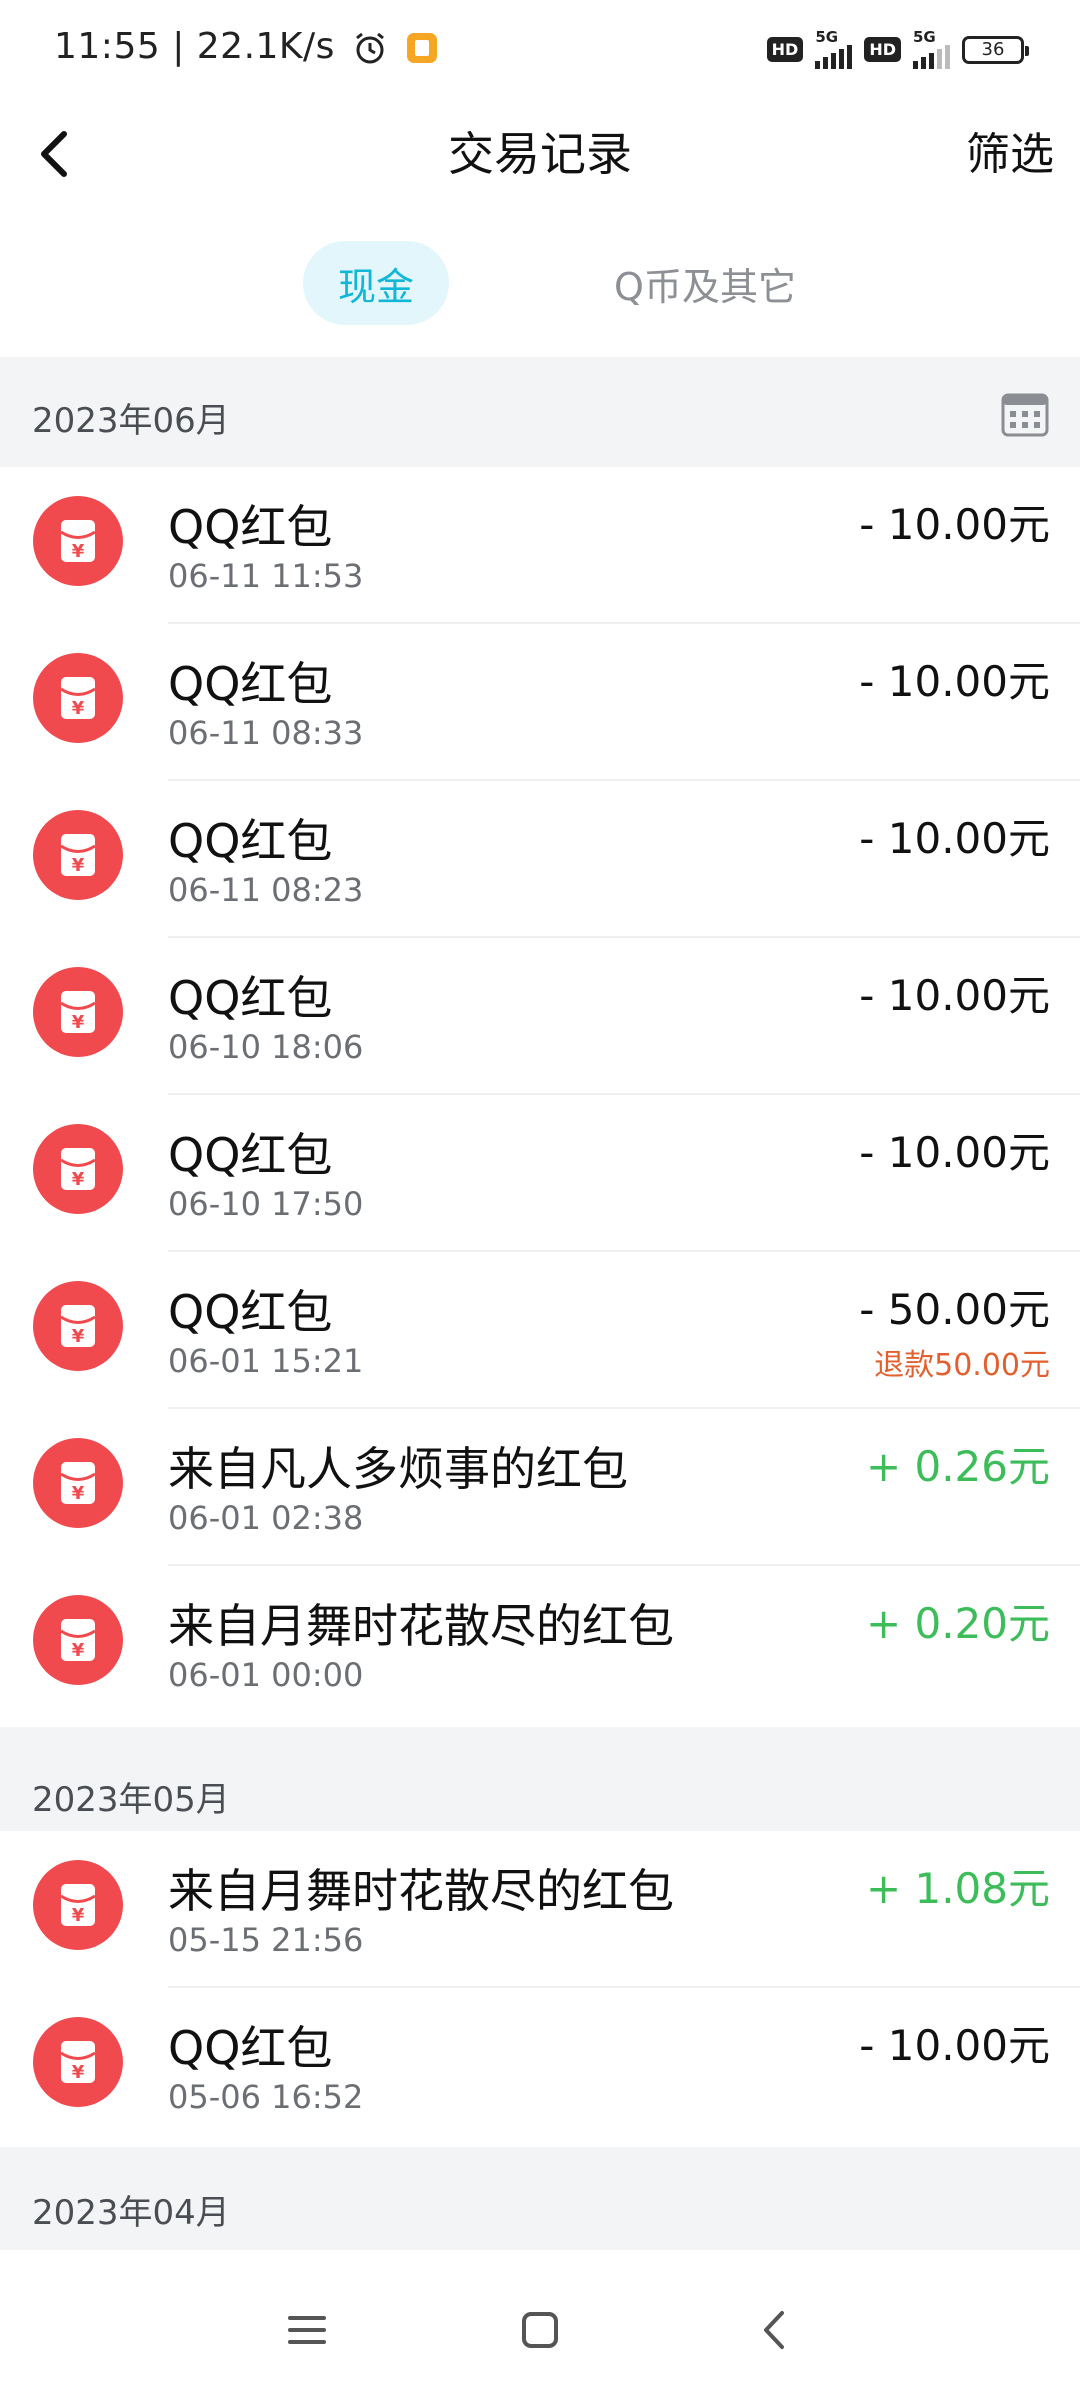 The height and width of the screenshot is (2400, 1080). I want to click on transaction-amount: + 0.20元, so click(957, 1623).